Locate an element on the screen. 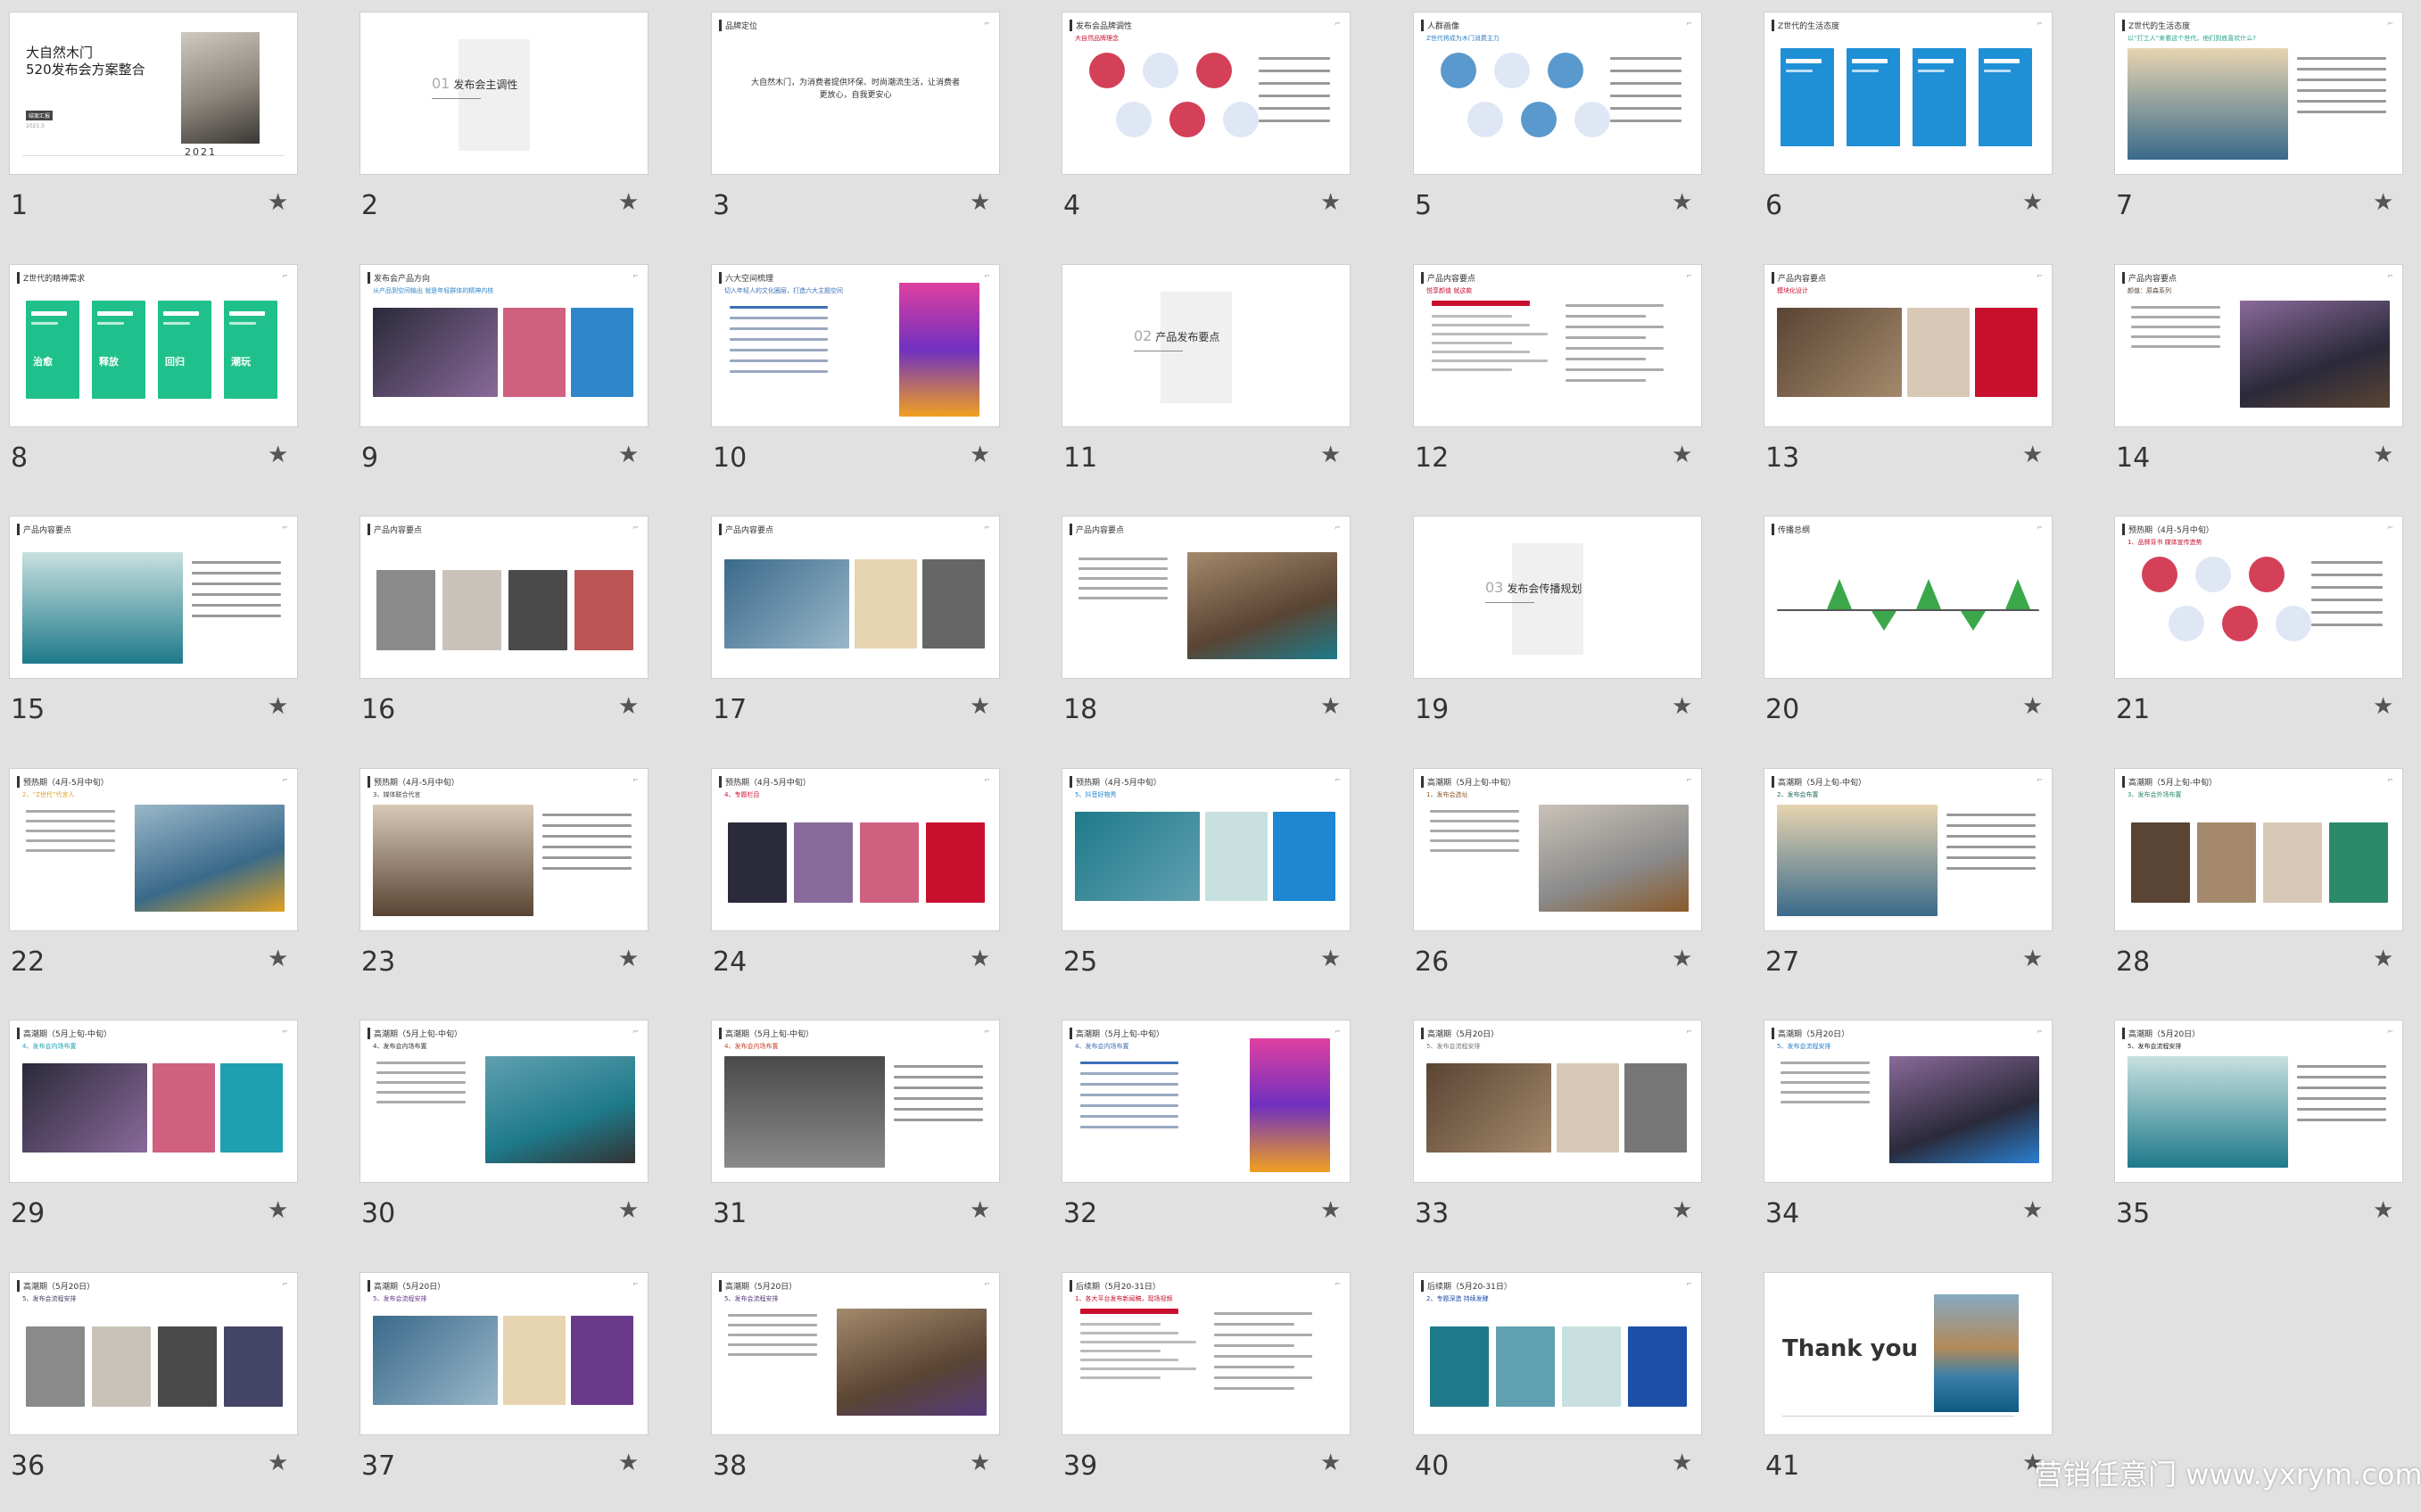 The width and height of the screenshot is (2421, 1512). slide-thumbnail-cell: 大自然木门 520发布会方案整合 结案汇报 2021.5 2021 1 ★ is located at coordinates (175, 126).